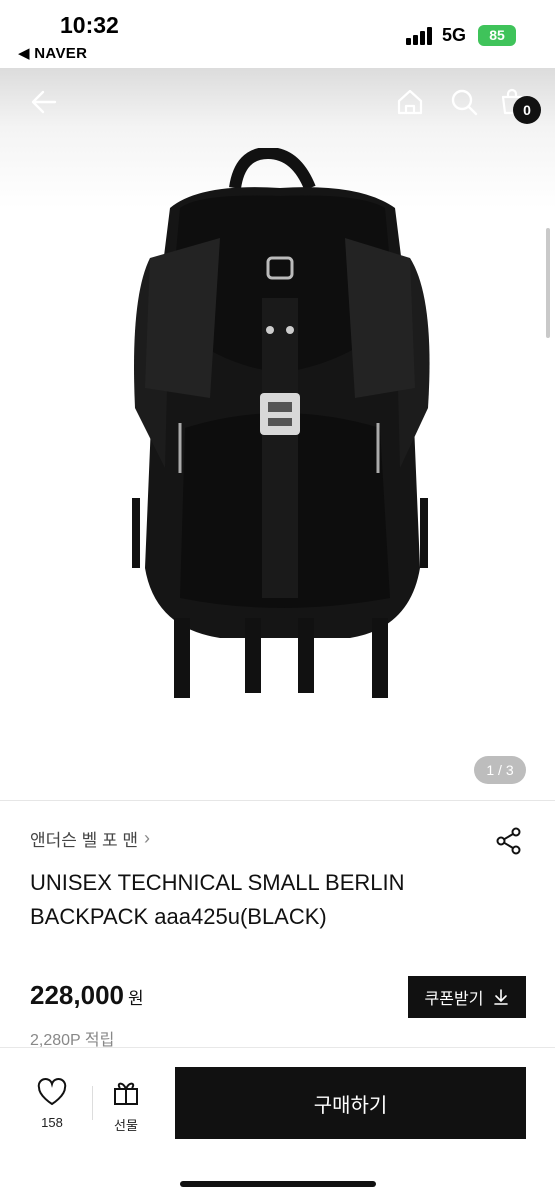  I want to click on section-divider, so click(277, 800).